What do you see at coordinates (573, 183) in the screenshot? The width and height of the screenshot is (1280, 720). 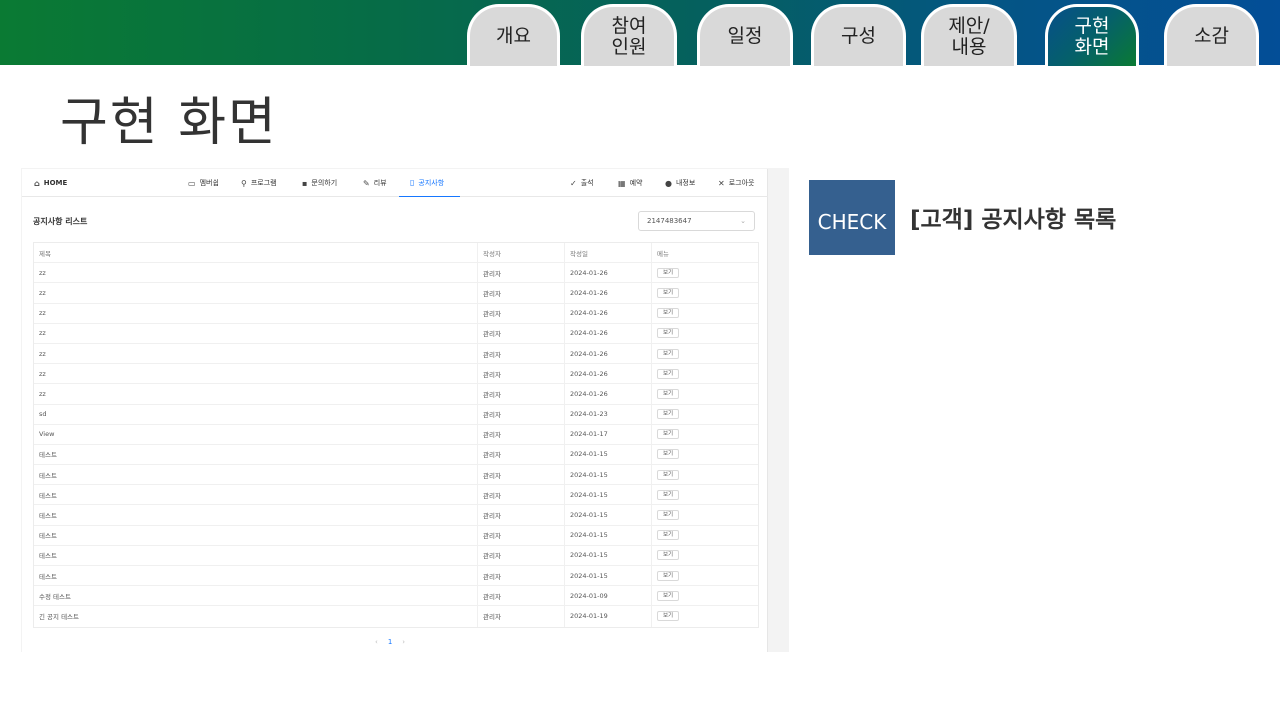 I see `check-icon: ✓` at bounding box center [573, 183].